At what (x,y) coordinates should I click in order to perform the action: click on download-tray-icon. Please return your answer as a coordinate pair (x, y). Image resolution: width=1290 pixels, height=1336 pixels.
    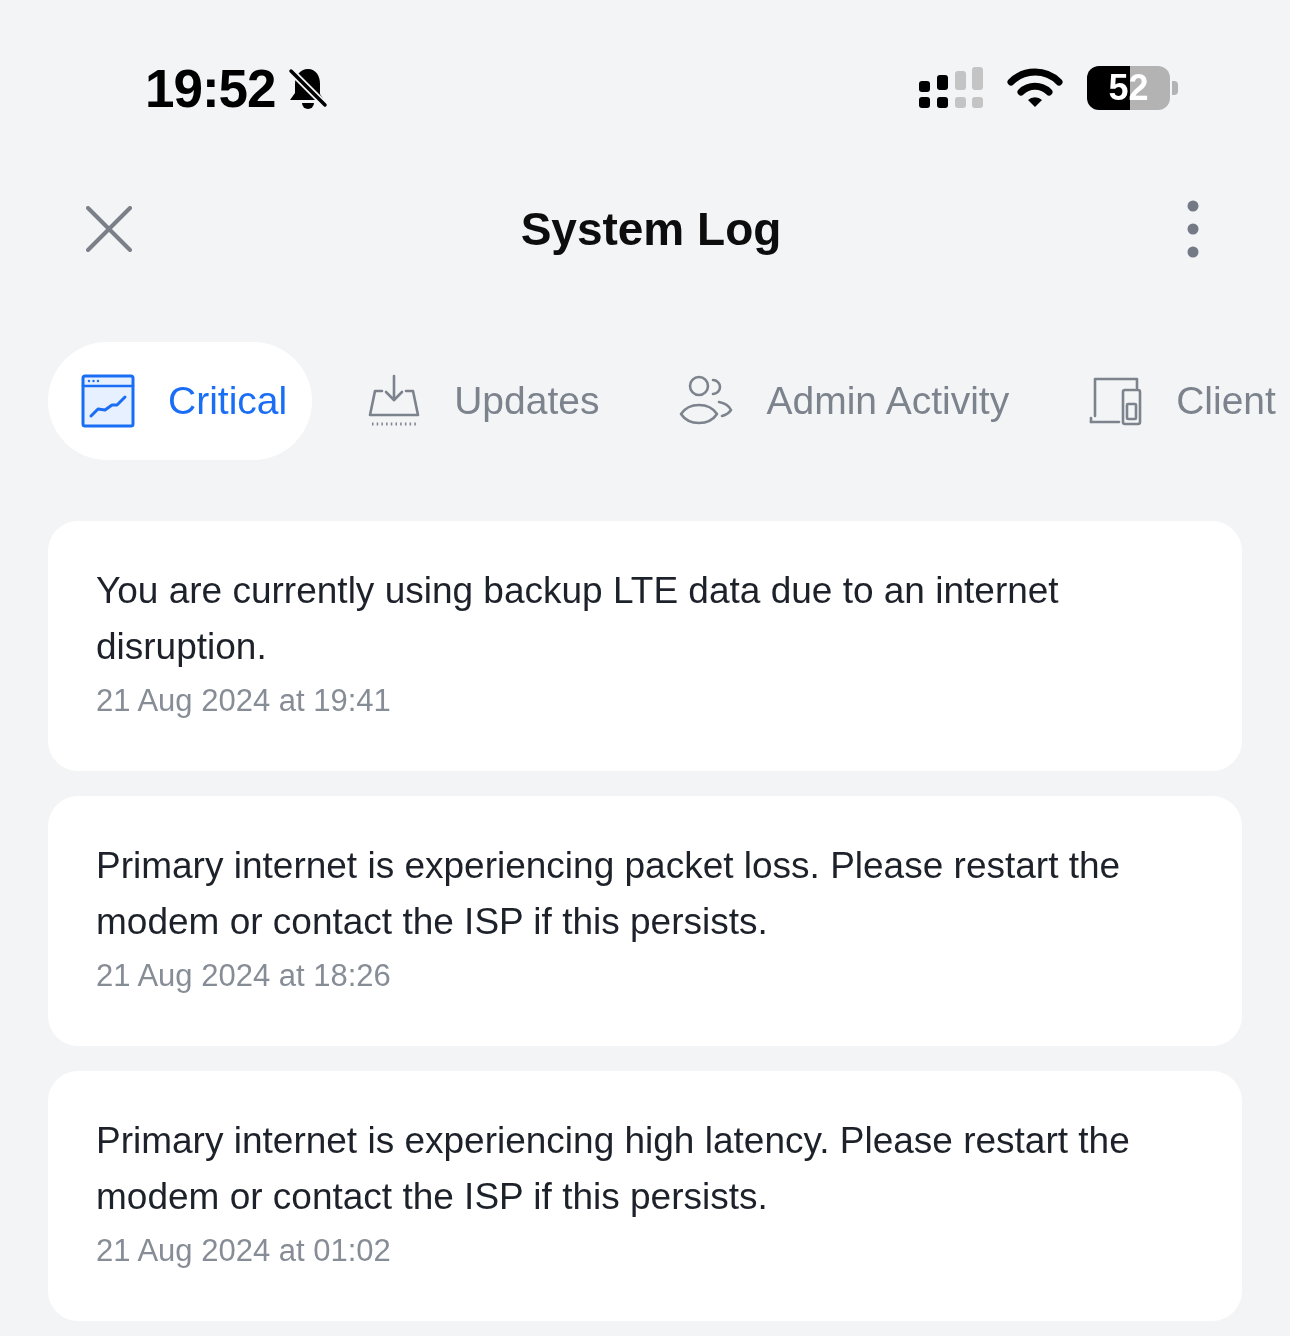
    Looking at the image, I should click on (394, 401).